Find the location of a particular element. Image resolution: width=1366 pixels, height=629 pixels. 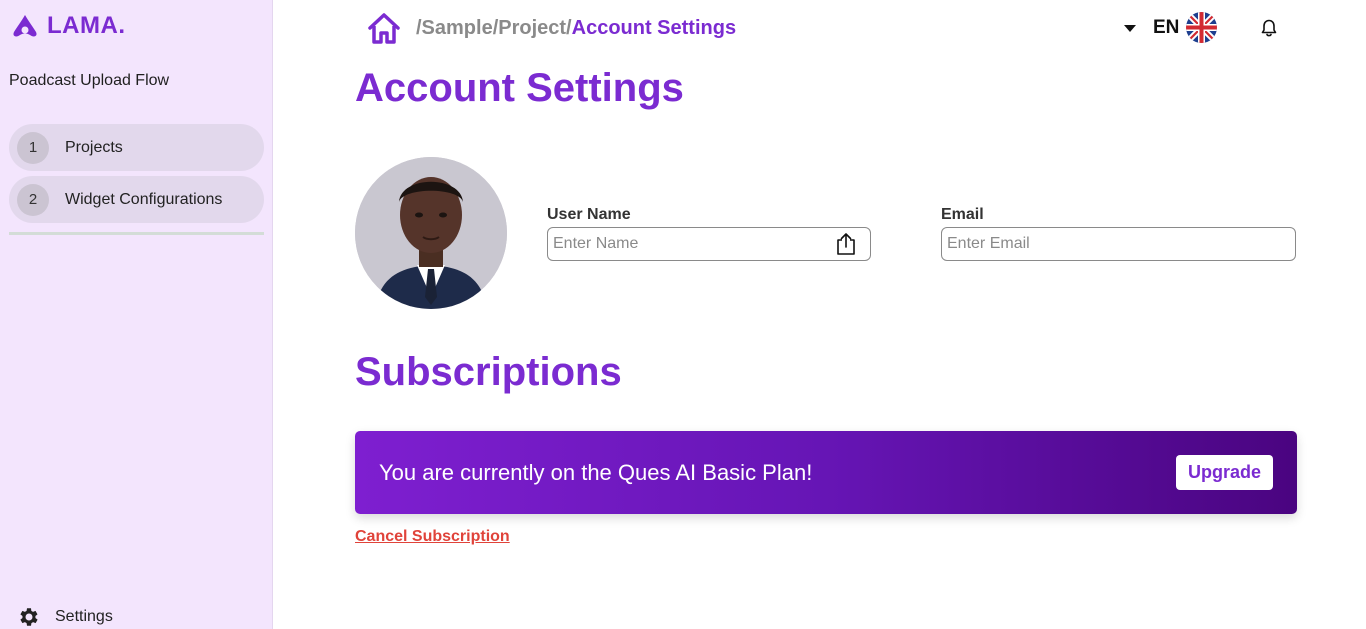

cancel-subscription-link: Cancel Subscription is located at coordinates (432, 537).